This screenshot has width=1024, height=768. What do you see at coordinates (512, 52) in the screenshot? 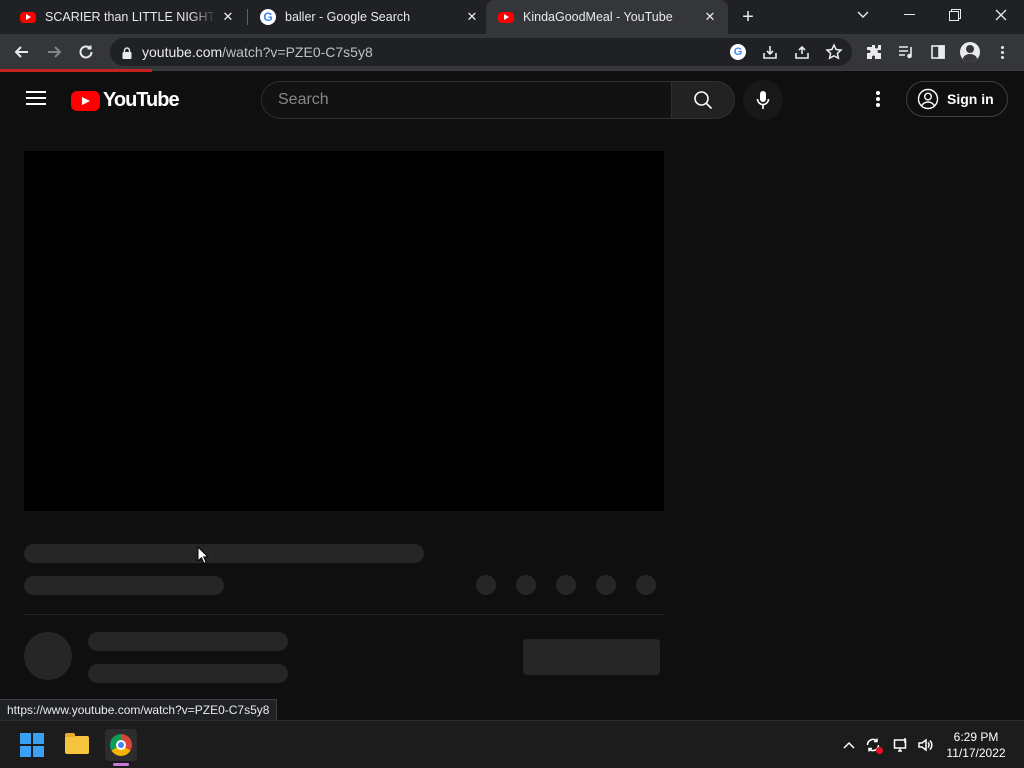
I see `browser-toolbar: youtube.com/watch?v=PZE0-C7s5y8 G` at bounding box center [512, 52].